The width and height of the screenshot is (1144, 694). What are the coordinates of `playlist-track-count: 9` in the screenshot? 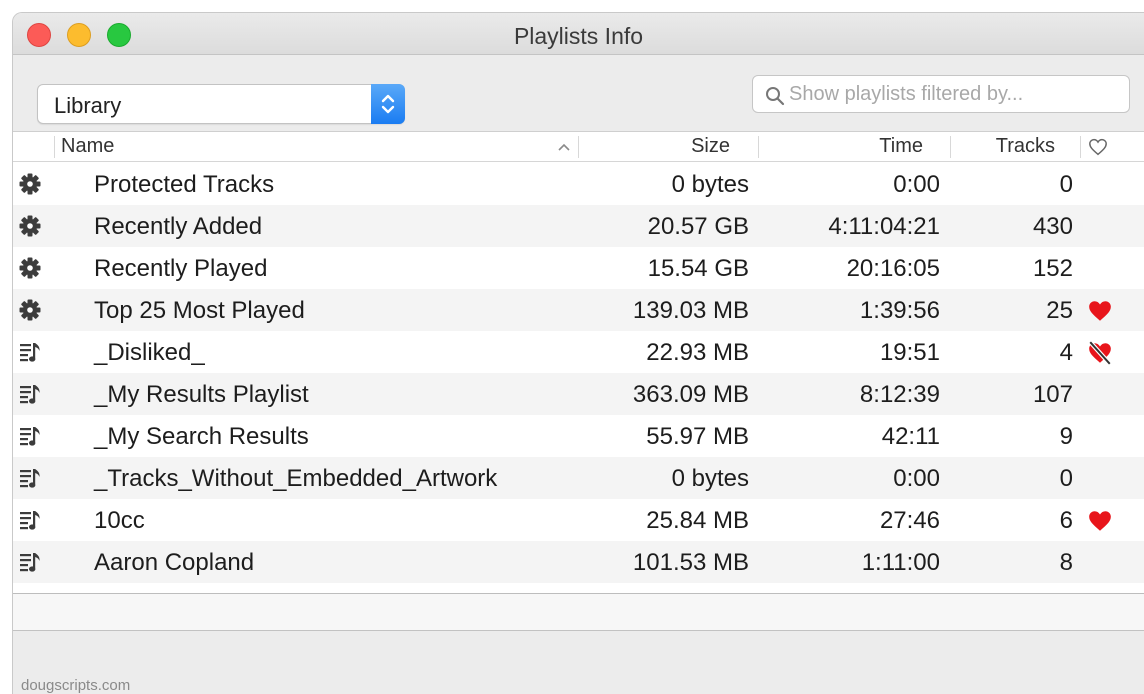 It's located at (1066, 436).